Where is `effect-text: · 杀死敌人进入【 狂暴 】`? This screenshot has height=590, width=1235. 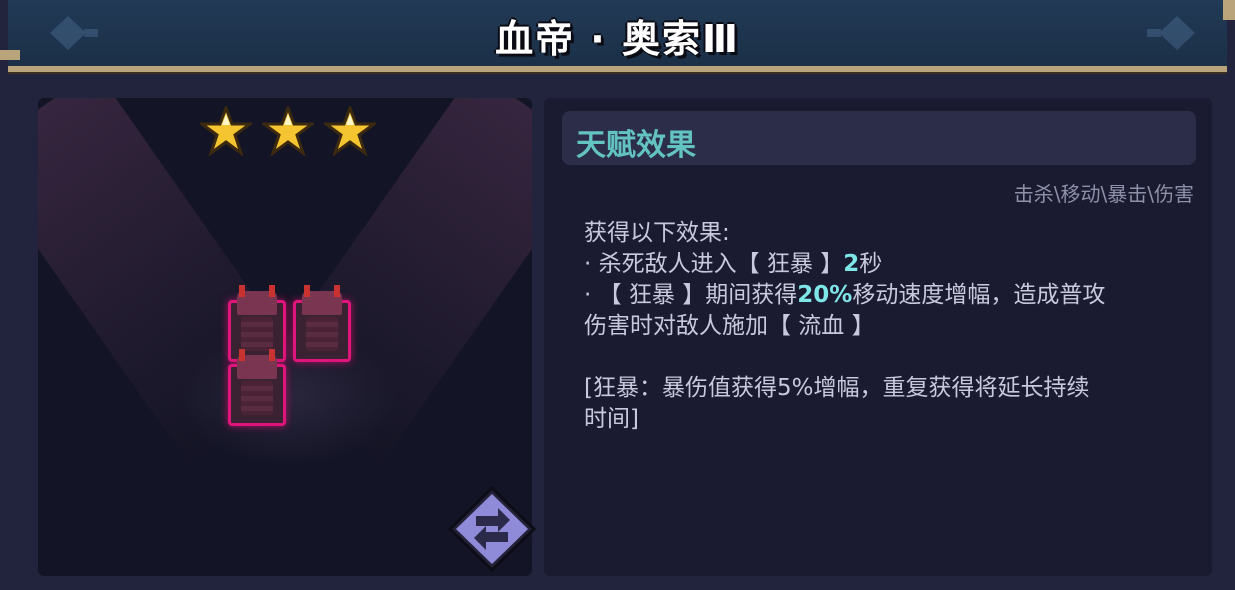 effect-text: · 杀死敌人进入【 狂暴 】 is located at coordinates (714, 264).